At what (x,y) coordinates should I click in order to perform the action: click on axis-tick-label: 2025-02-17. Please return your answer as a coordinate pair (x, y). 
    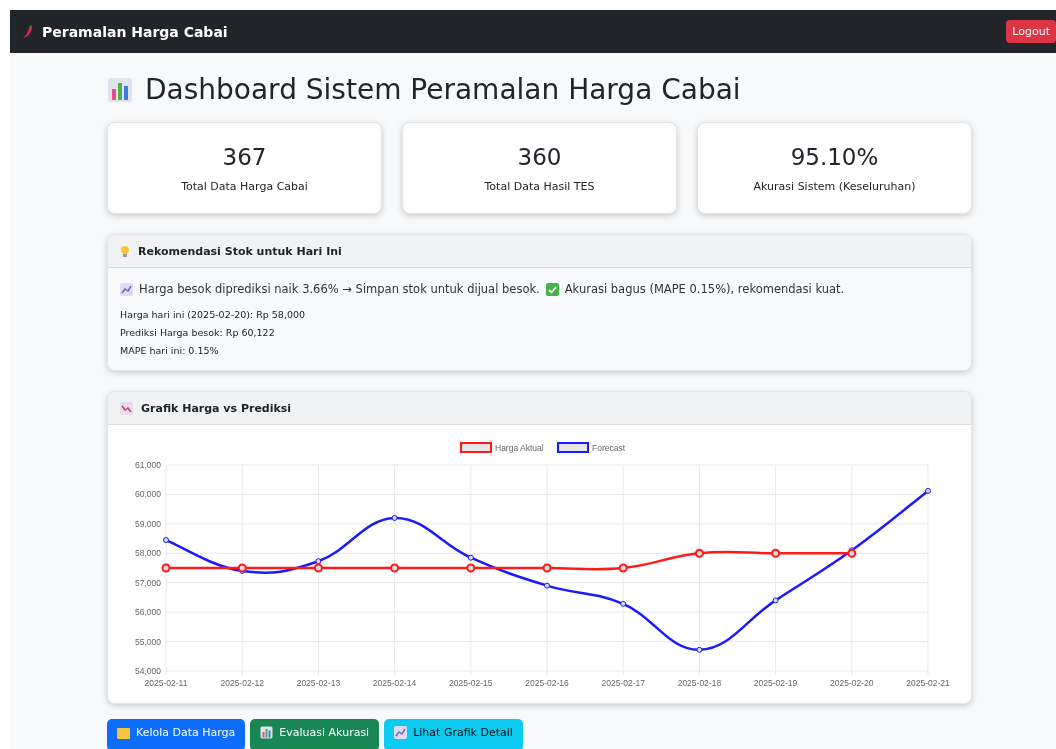
    Looking at the image, I should click on (623, 683).